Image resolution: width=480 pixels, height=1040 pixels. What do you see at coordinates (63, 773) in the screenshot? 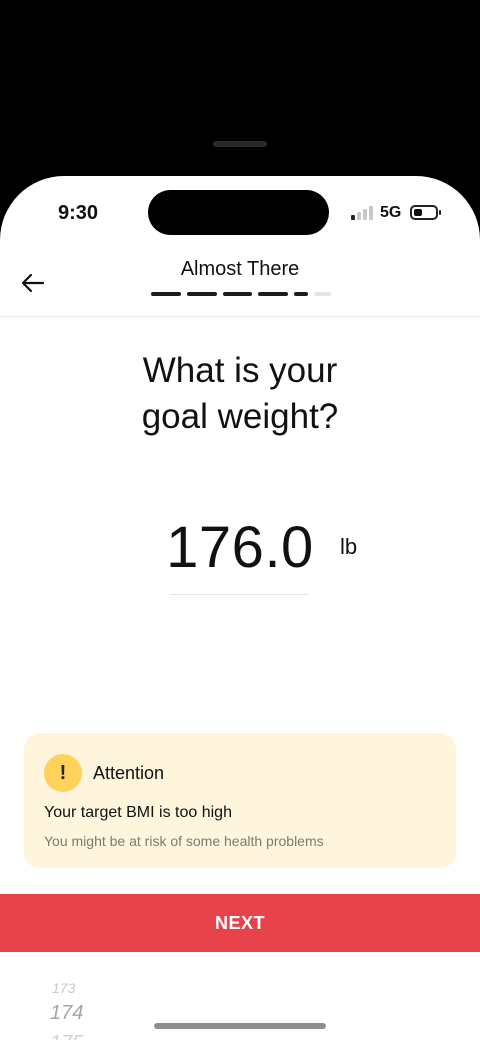
I see `exclamation-icon: !` at bounding box center [63, 773].